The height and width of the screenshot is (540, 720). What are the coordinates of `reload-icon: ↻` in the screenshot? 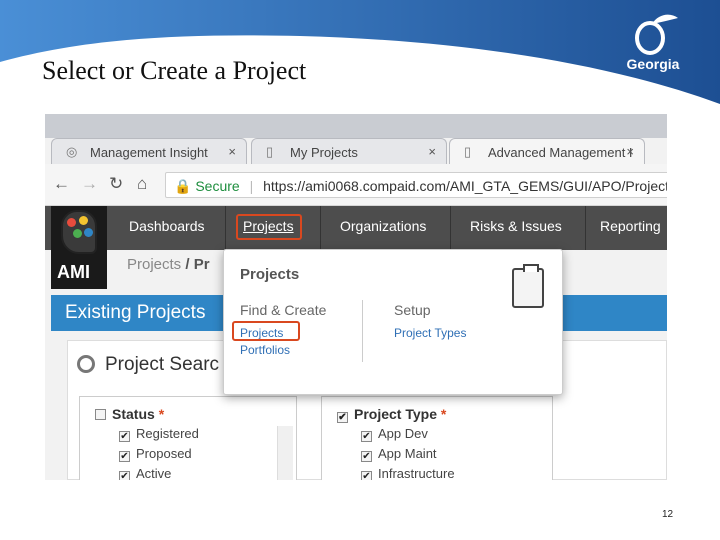 It's located at (116, 184).